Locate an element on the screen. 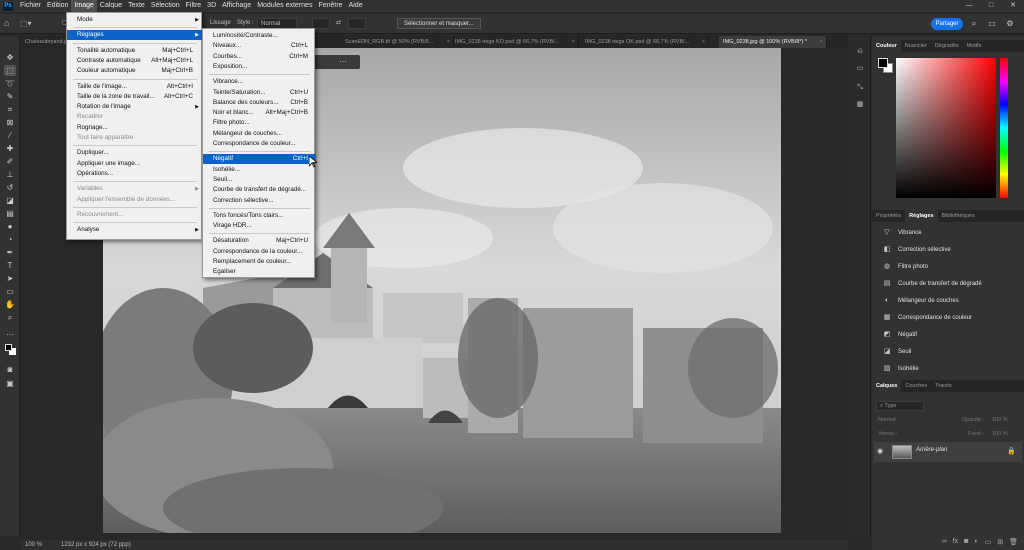 The height and width of the screenshot is (550, 1024). eye-icon: ◉ is located at coordinates (880, 451).